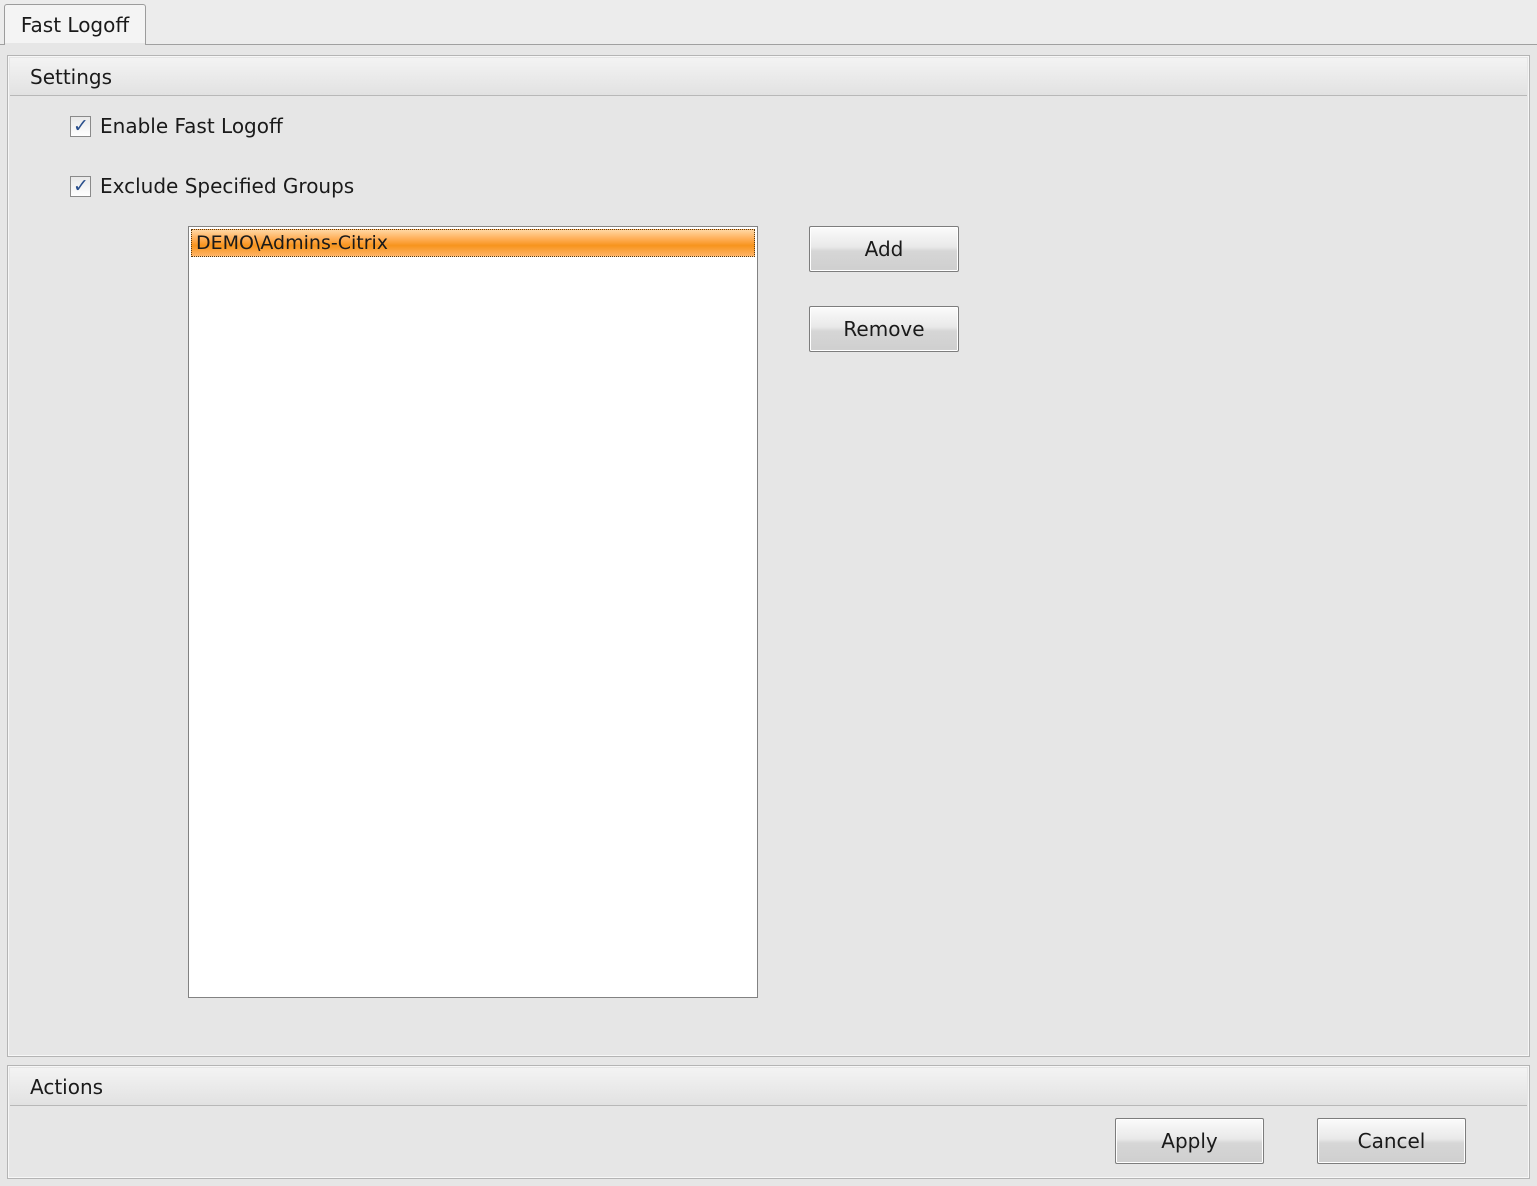 The width and height of the screenshot is (1537, 1186). I want to click on settings-header: Settings, so click(768, 77).